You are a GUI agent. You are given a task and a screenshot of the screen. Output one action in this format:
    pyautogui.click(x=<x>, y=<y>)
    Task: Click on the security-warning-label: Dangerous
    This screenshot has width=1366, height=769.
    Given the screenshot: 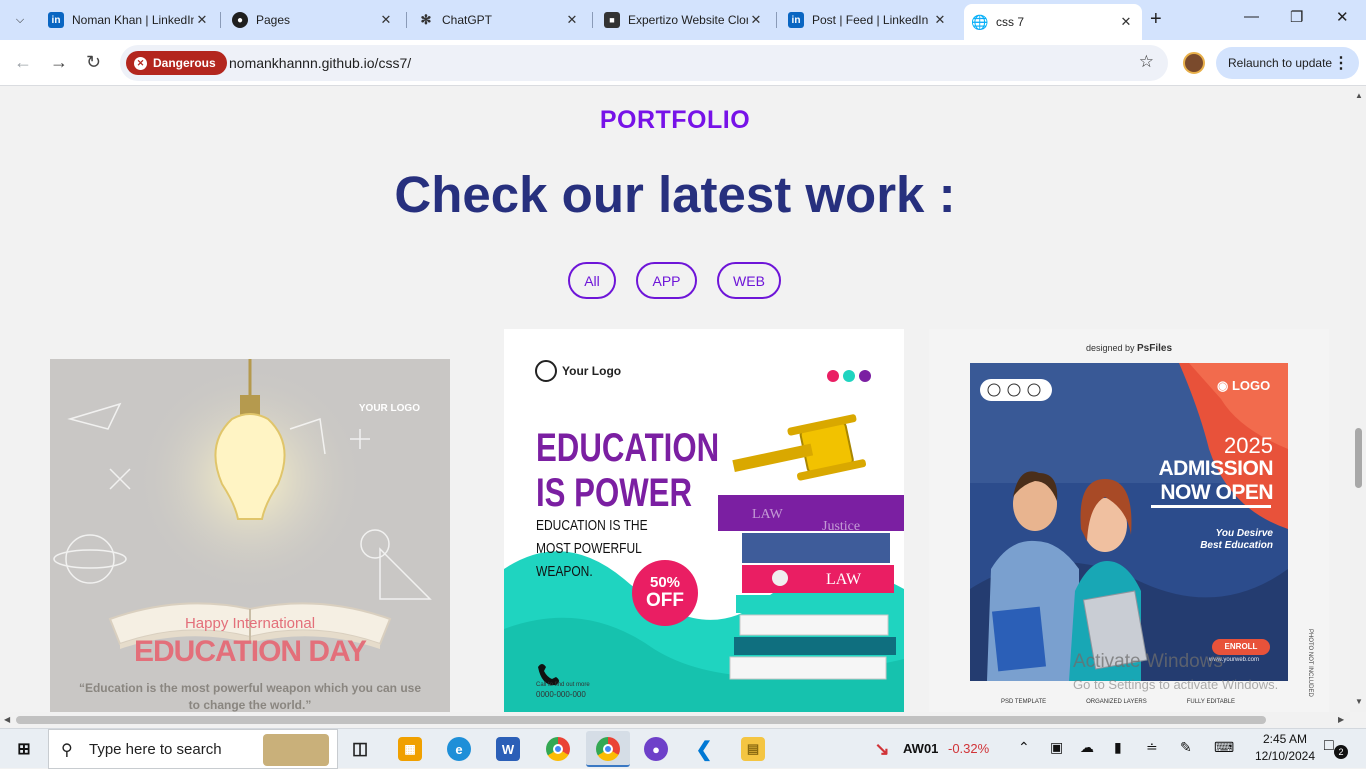 What is the action you would take?
    pyautogui.click(x=184, y=63)
    